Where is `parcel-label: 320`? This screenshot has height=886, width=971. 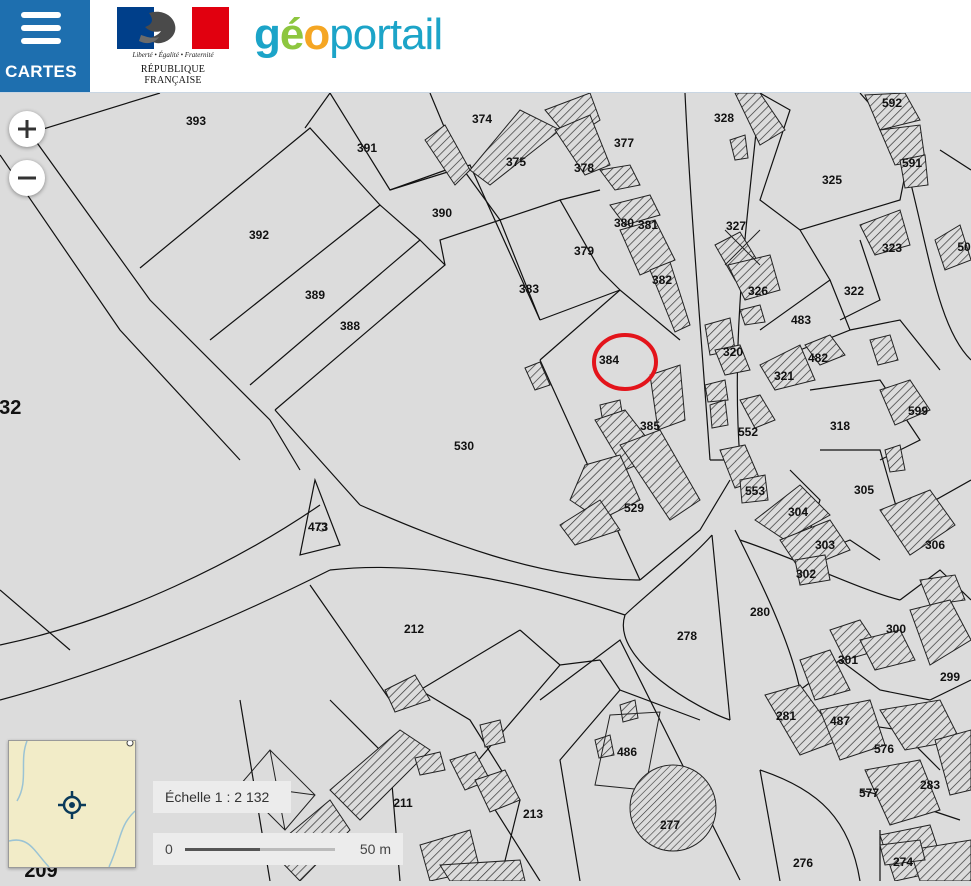
parcel-label: 320 is located at coordinates (733, 352).